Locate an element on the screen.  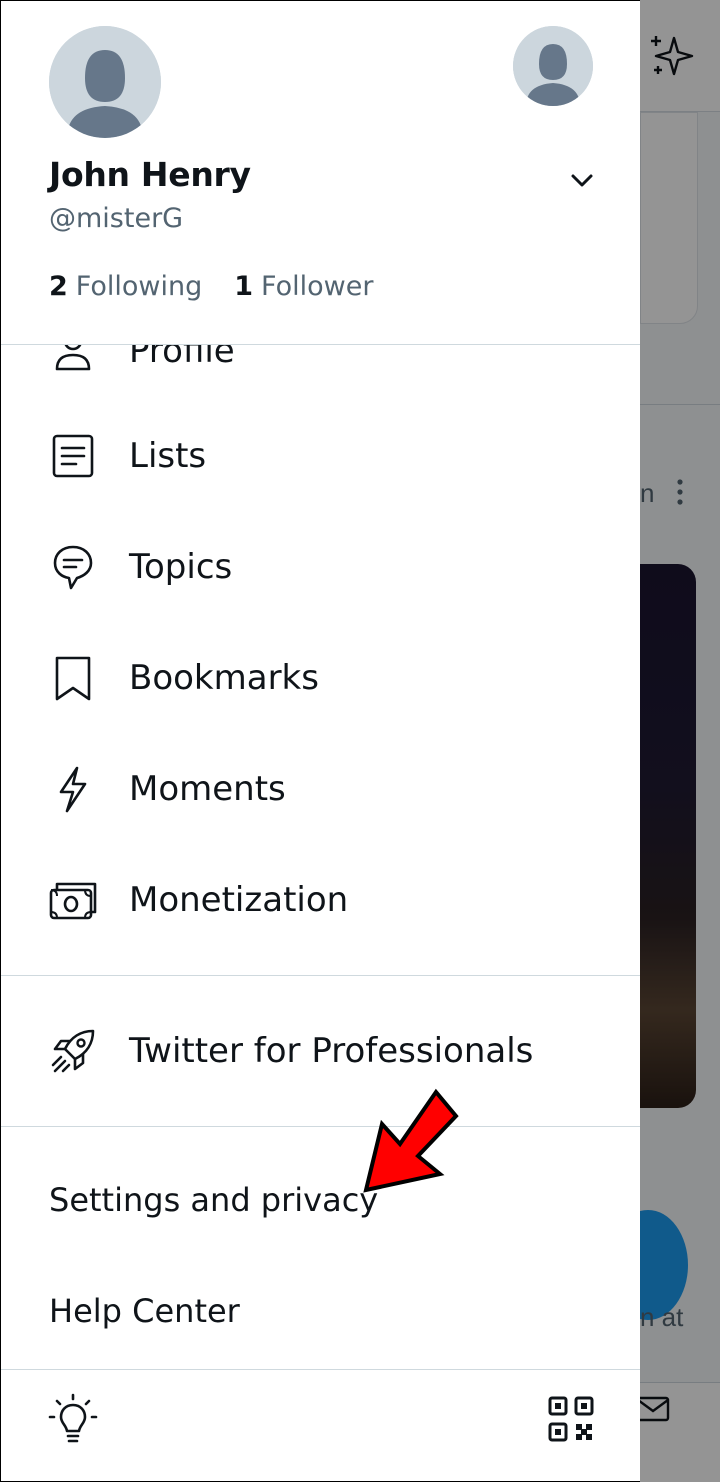
menu-item-profile: Profile is located at coordinates (320, 373).